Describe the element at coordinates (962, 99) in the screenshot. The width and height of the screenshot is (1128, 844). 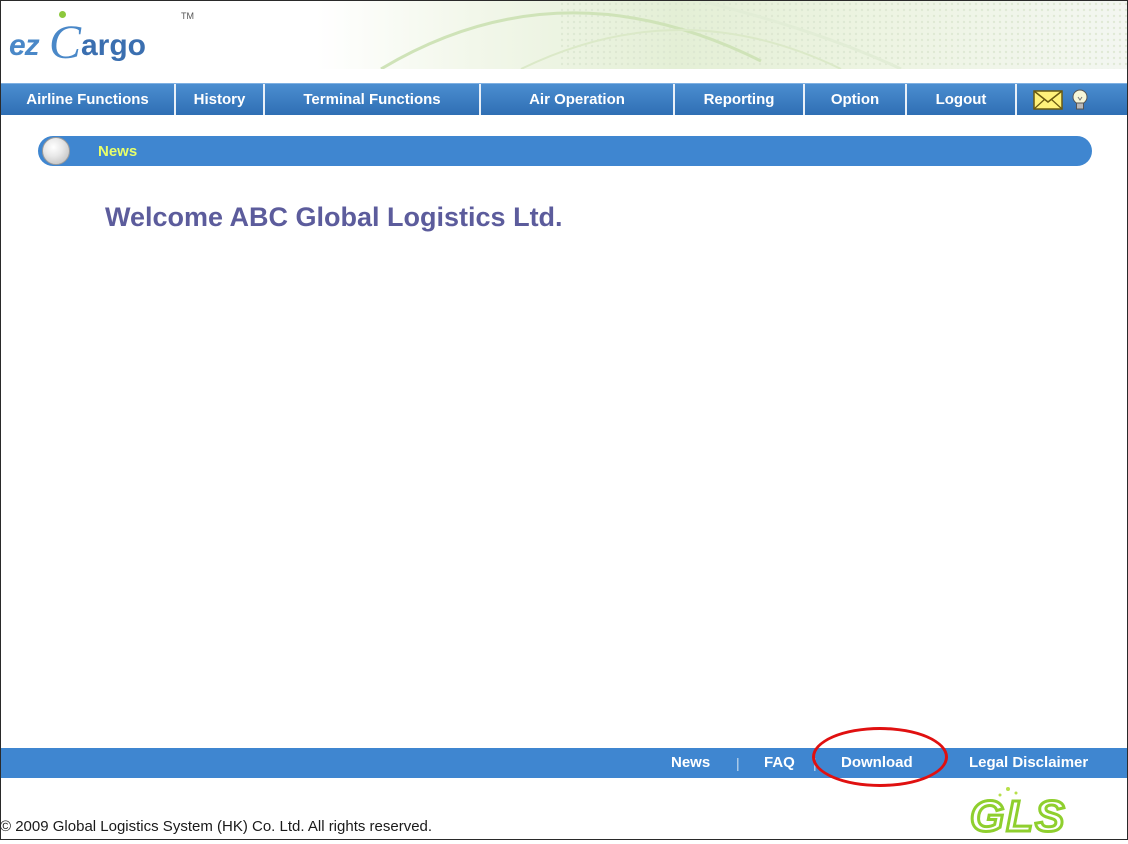
I see `nav-logout: Logout` at that location.